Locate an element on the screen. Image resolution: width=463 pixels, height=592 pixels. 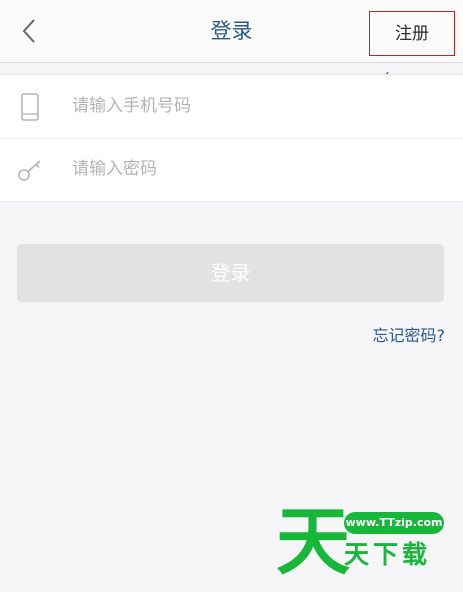
watermark-url: www.TTzip.com is located at coordinates (394, 523).